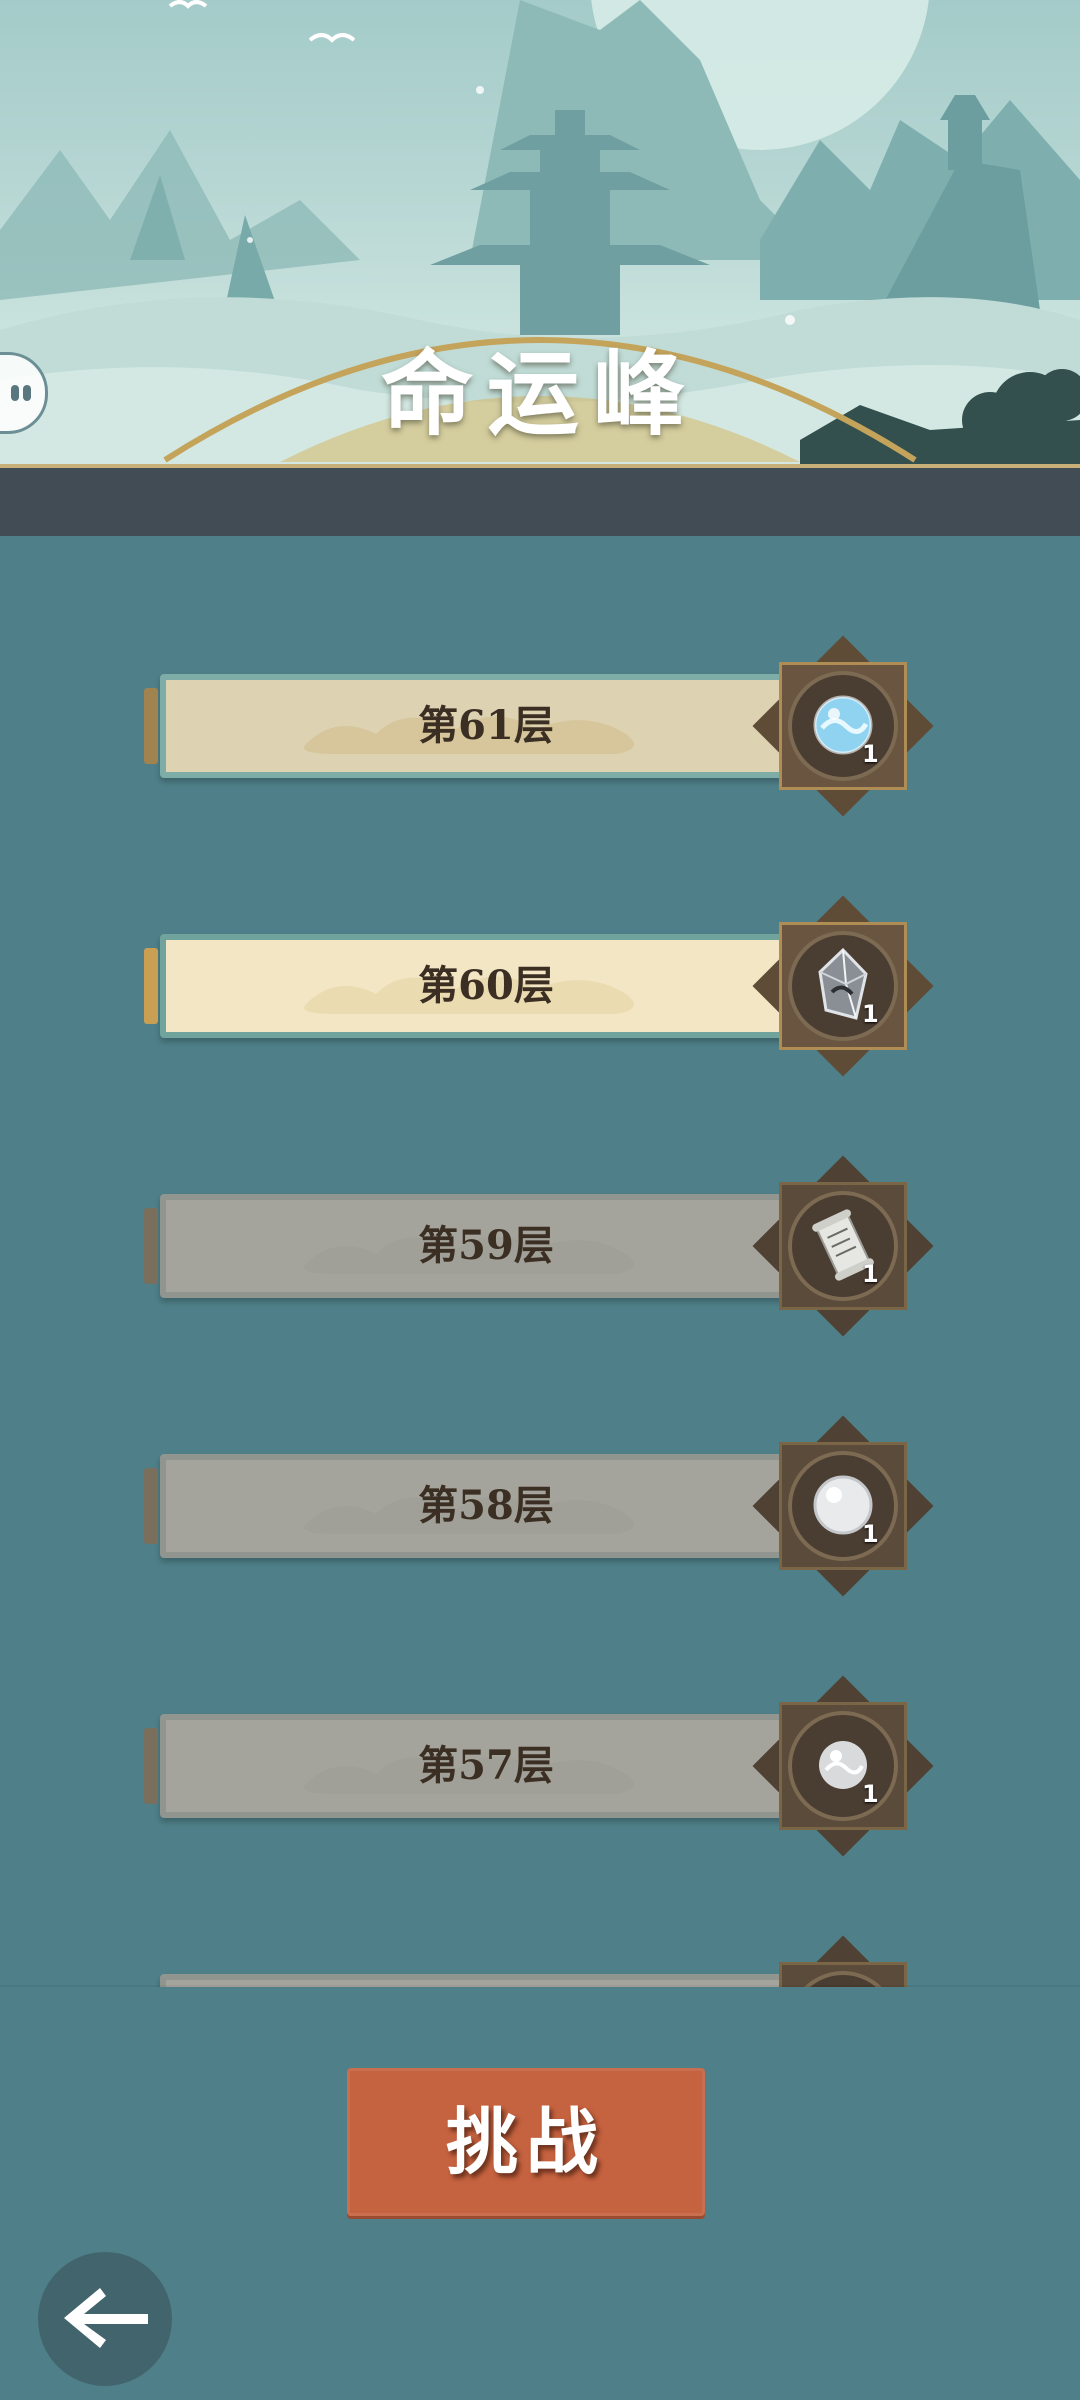 This screenshot has width=1080, height=2400. I want to click on floor-bar: 第61层, so click(472, 726).